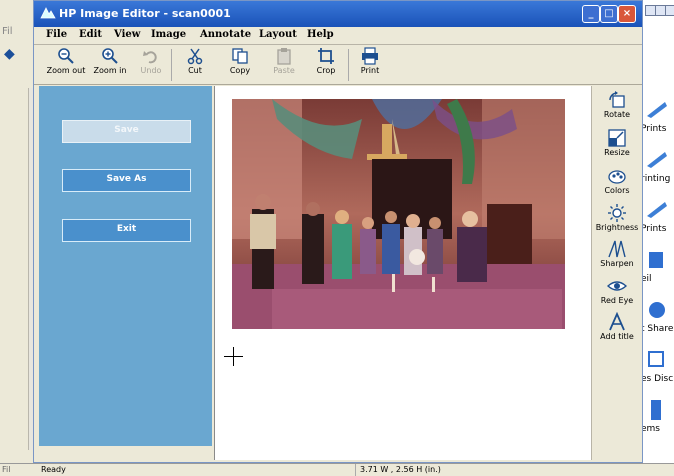 This screenshot has width=674, height=476. Describe the element at coordinates (126, 180) in the screenshot. I see `save-as-button: Save As` at that location.